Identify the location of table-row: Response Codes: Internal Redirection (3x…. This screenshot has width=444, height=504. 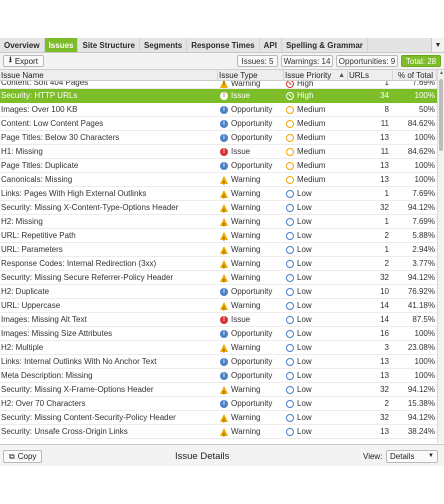
(218, 264).